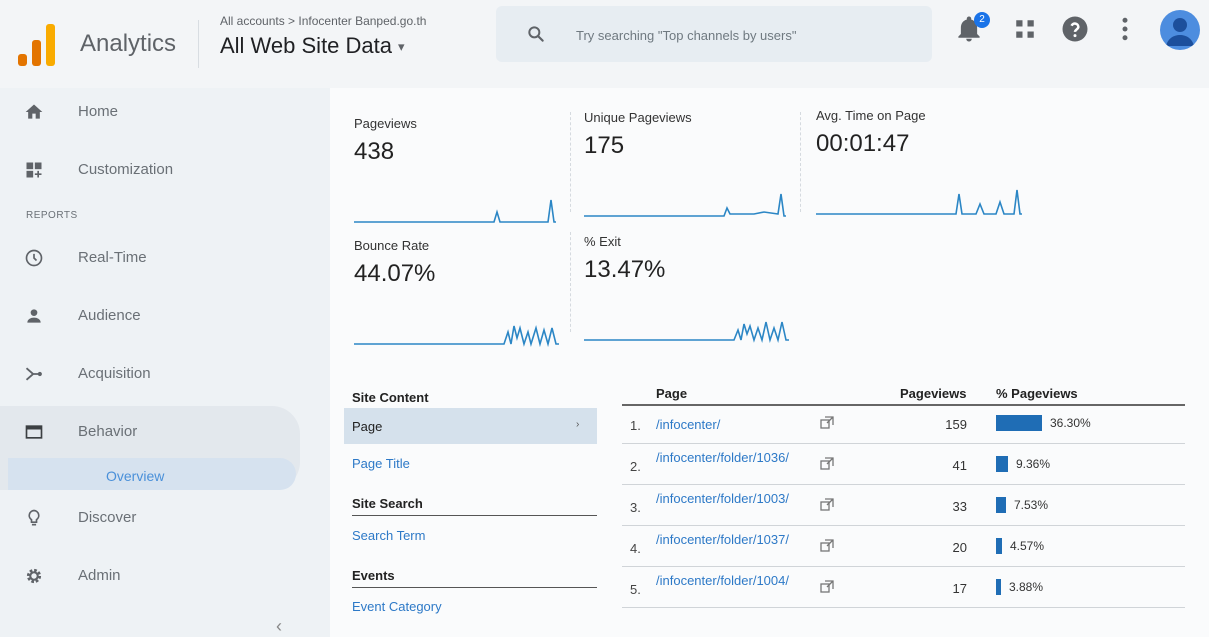 Image resolution: width=1209 pixels, height=637 pixels. Describe the element at coordinates (635, 425) in the screenshot. I see `row-number: 1.` at that location.